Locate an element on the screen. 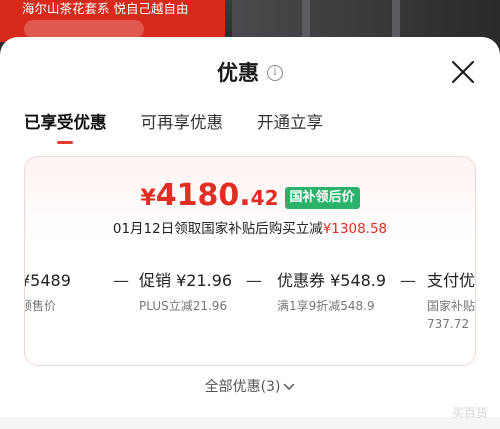 This screenshot has width=500, height=429. background-banner: 海尔山茶花套系 悦自己越自由 is located at coordinates (112, 21).